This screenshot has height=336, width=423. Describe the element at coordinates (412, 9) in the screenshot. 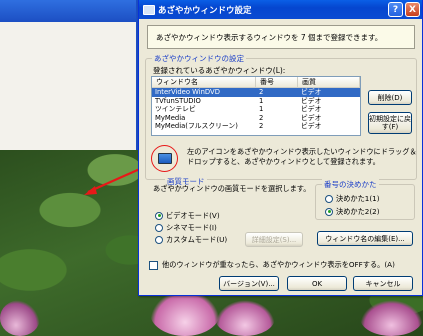

I see `close-button: X` at that location.